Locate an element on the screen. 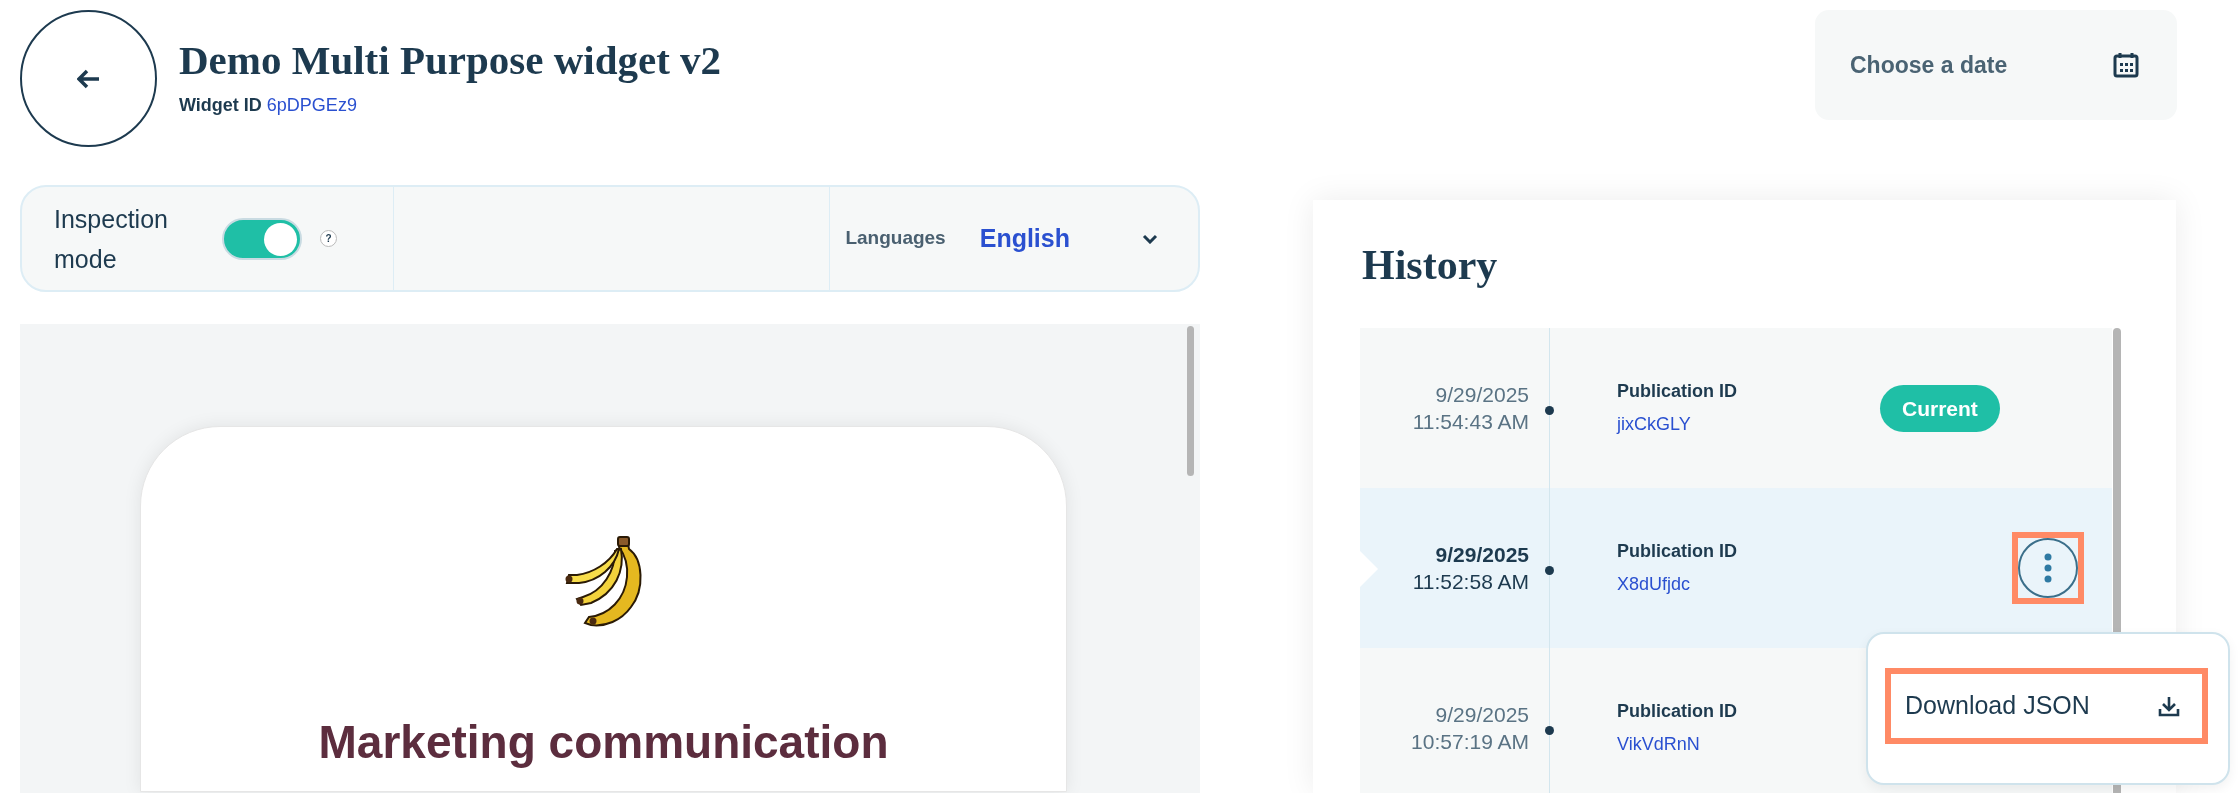 Image resolution: width=2240 pixels, height=793 pixels. preview-title: Marketing communication is located at coordinates (603, 742).